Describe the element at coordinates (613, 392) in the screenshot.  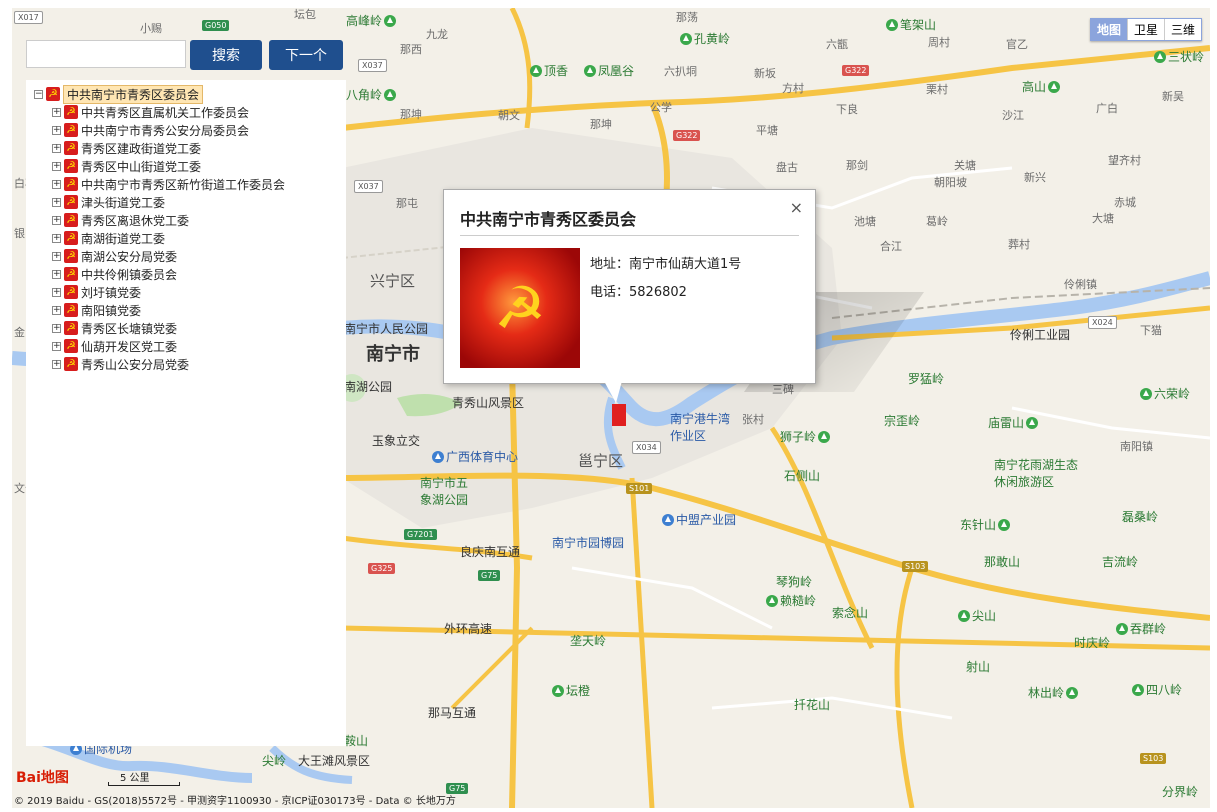
I see `info-window-pointer` at that location.